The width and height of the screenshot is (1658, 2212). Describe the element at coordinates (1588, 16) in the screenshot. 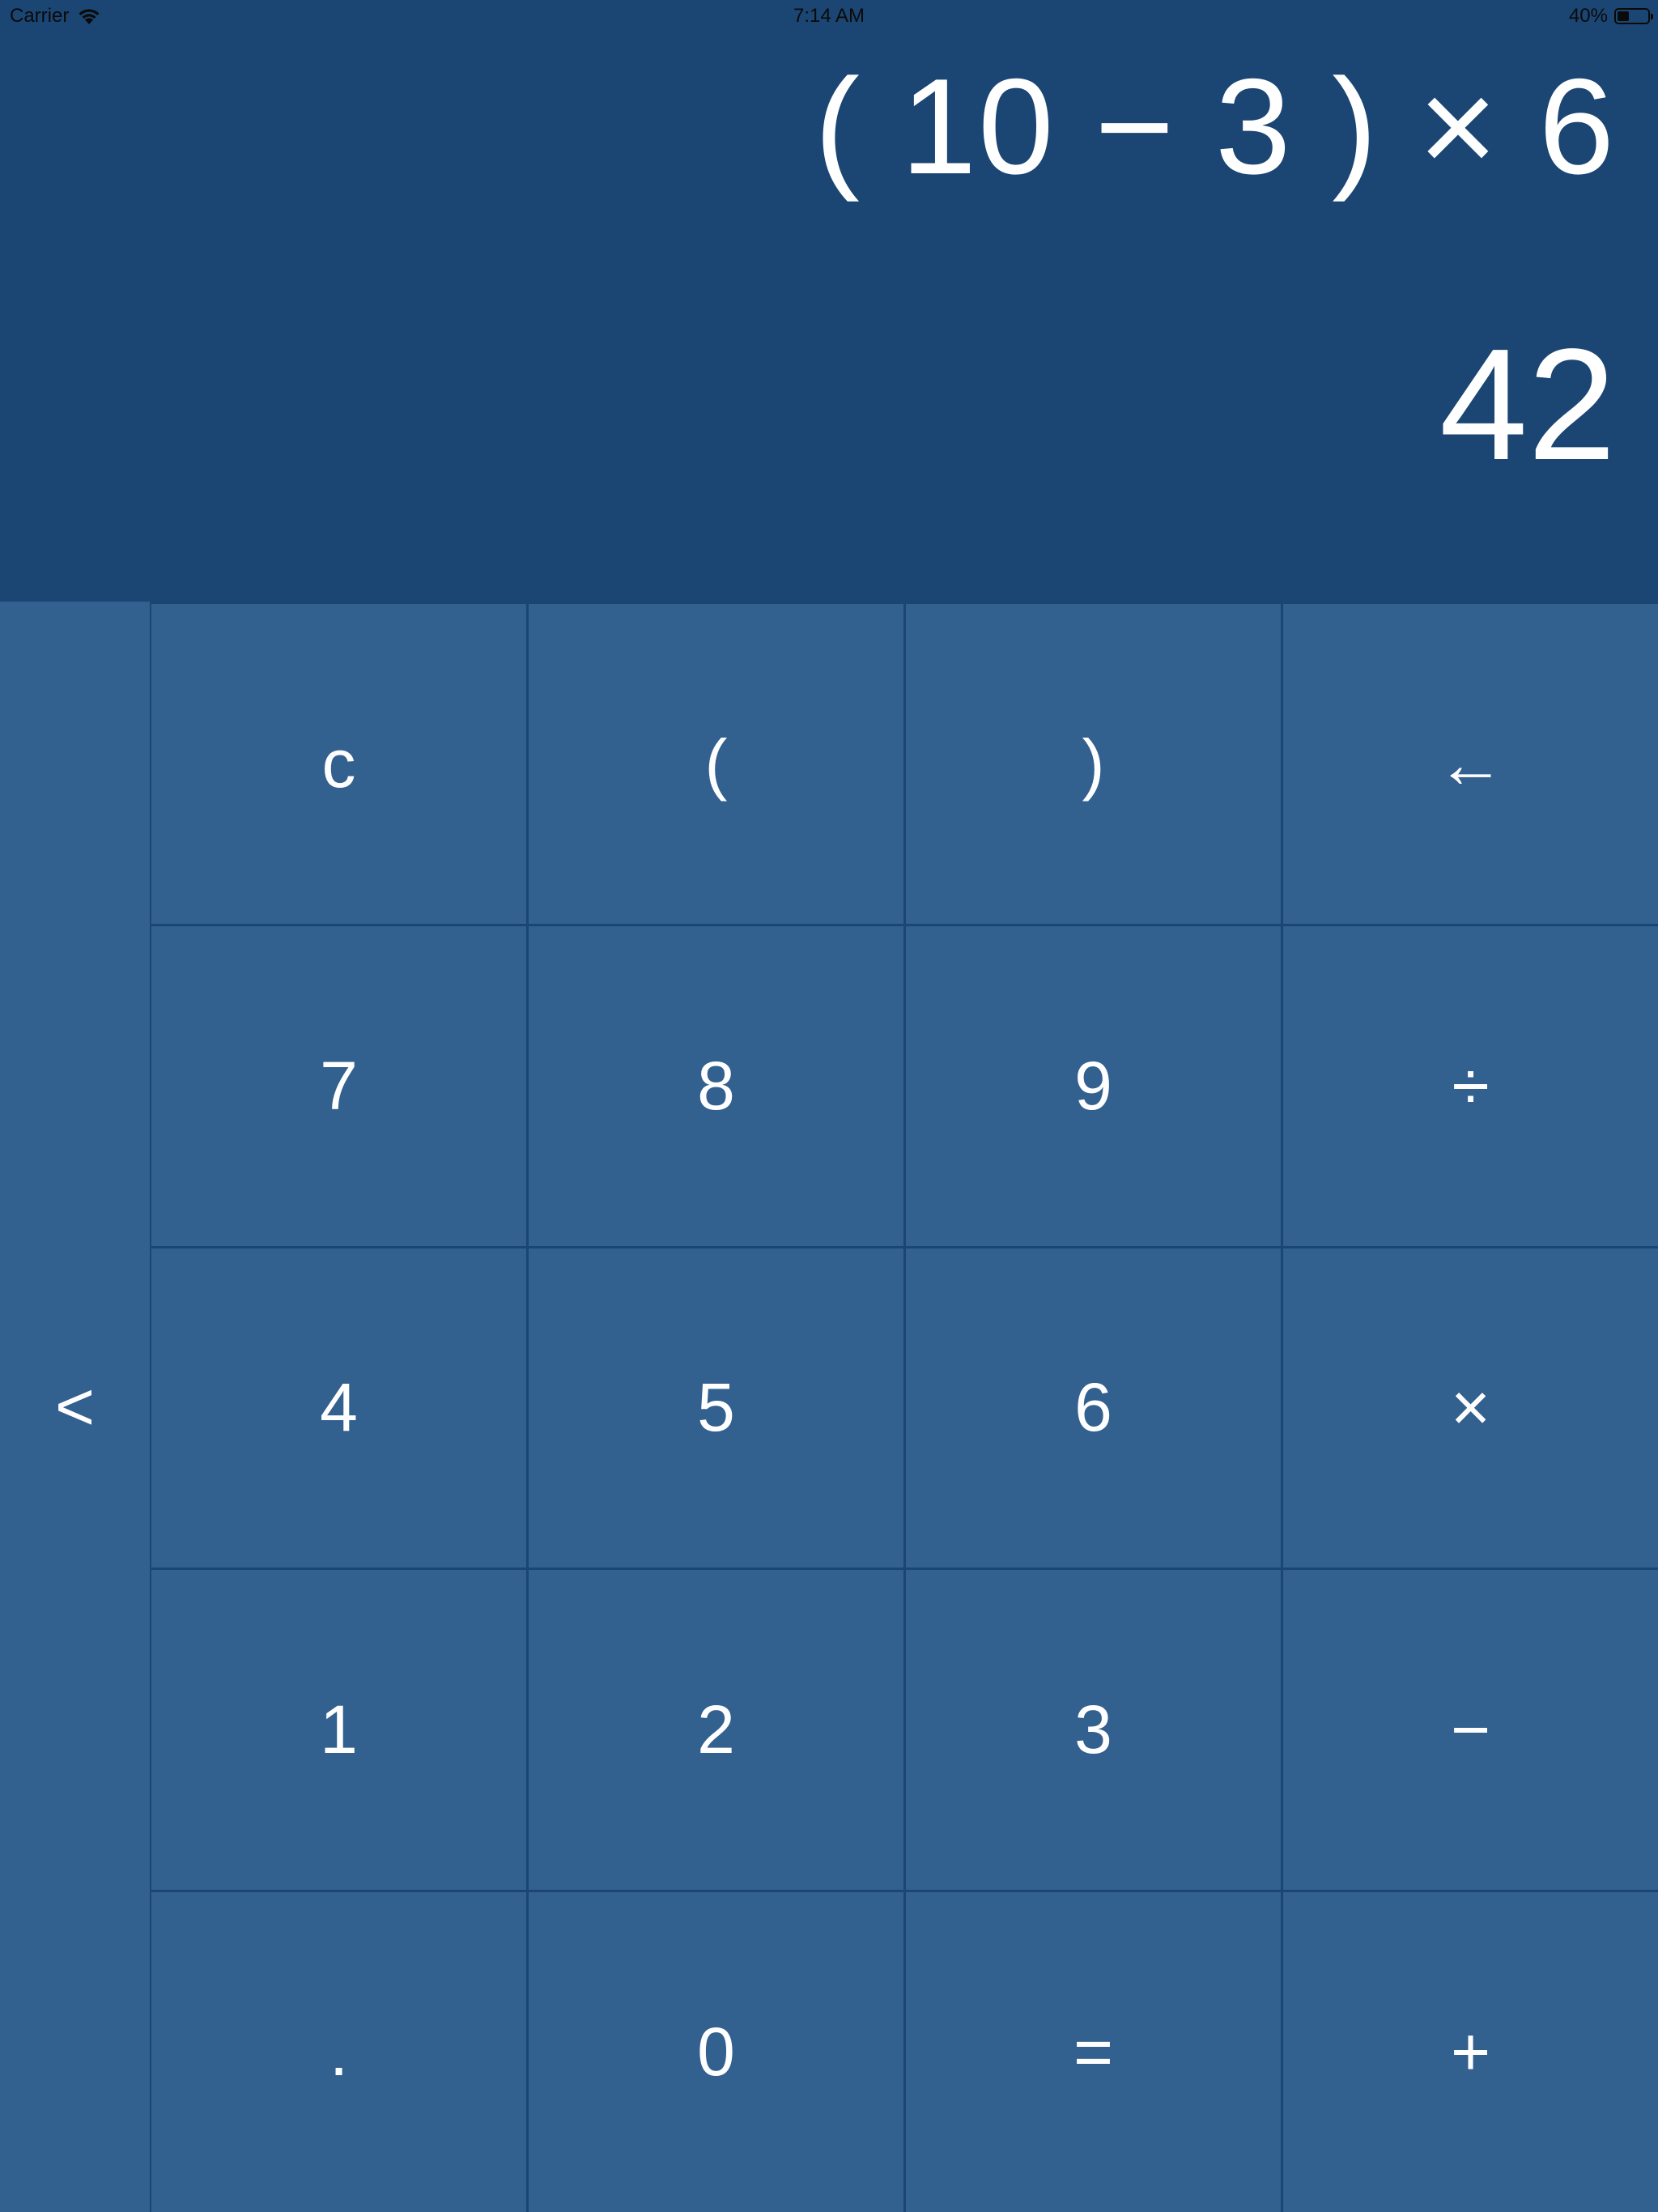

I see `battery-percent: 40%` at that location.